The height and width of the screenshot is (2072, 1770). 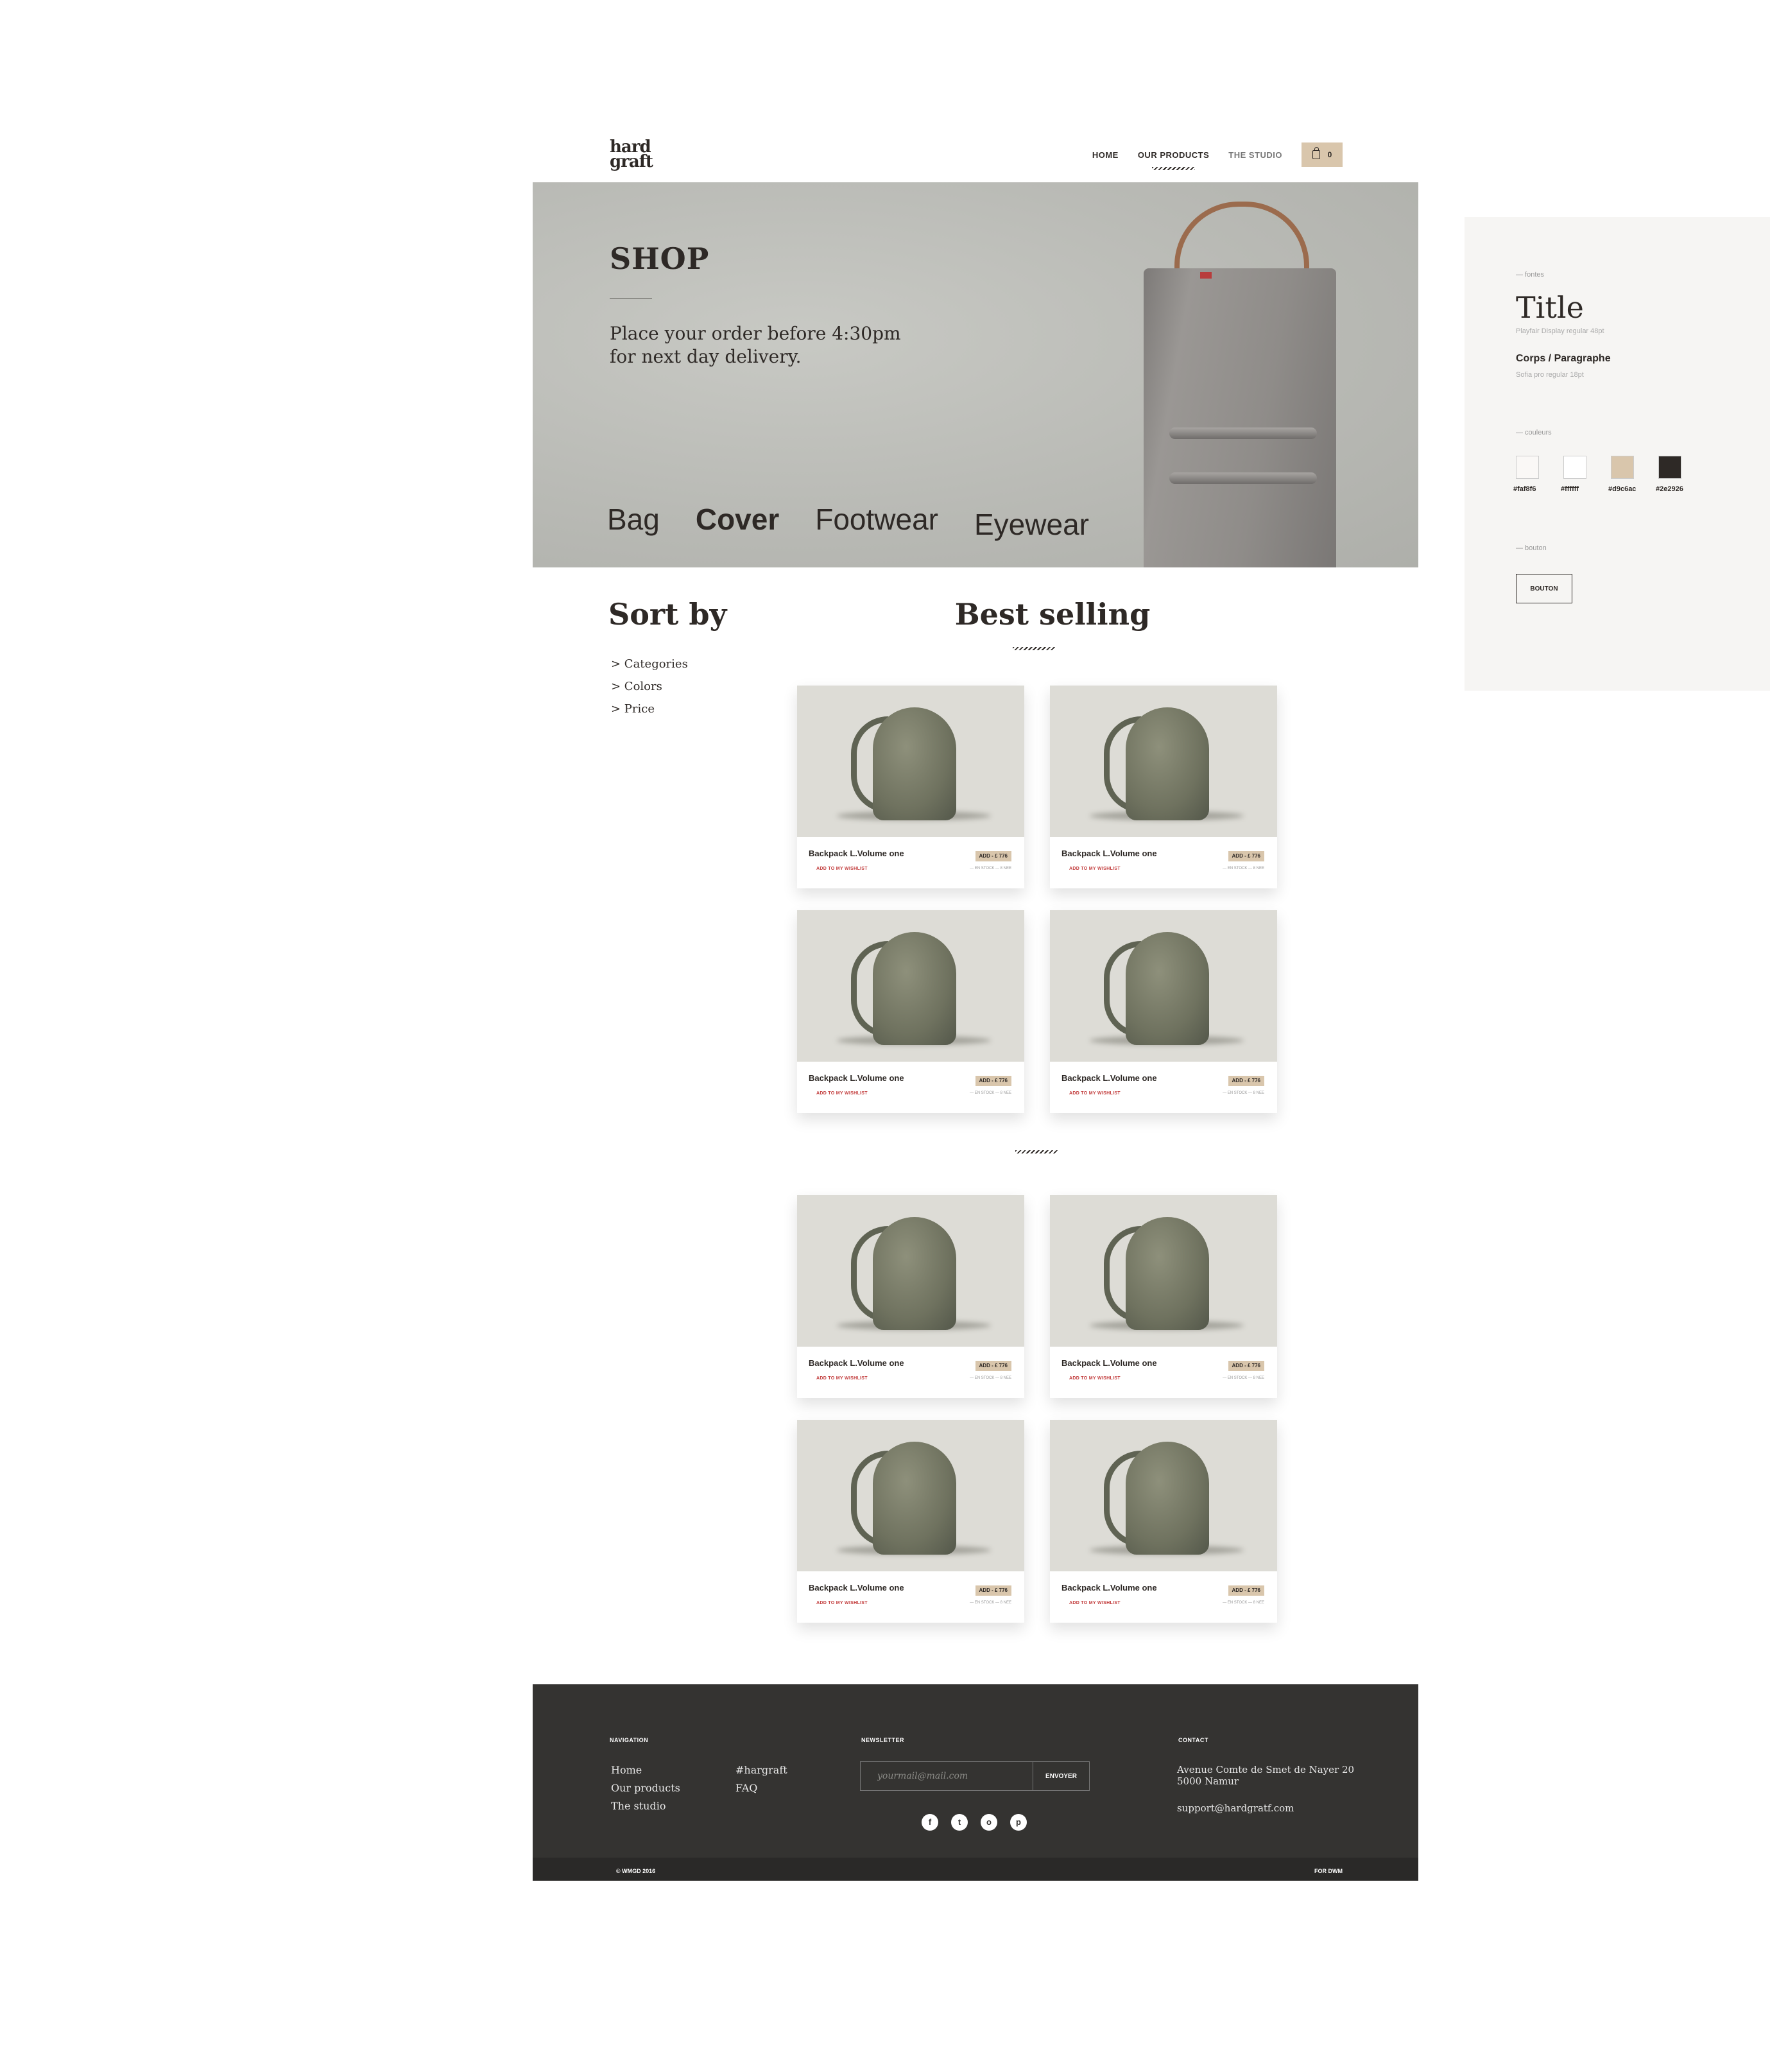 I want to click on color-swatch-label: #faf8f6, so click(x=1525, y=489).